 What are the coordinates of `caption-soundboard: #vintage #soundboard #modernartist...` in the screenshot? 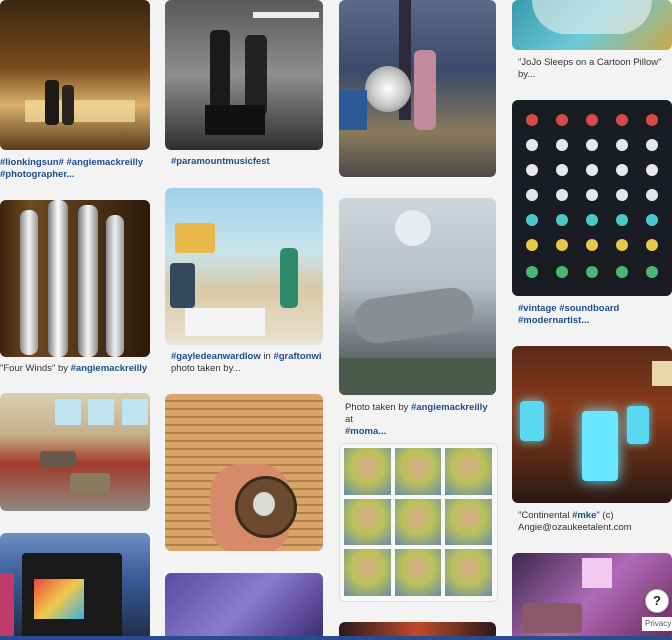 It's located at (594, 315).